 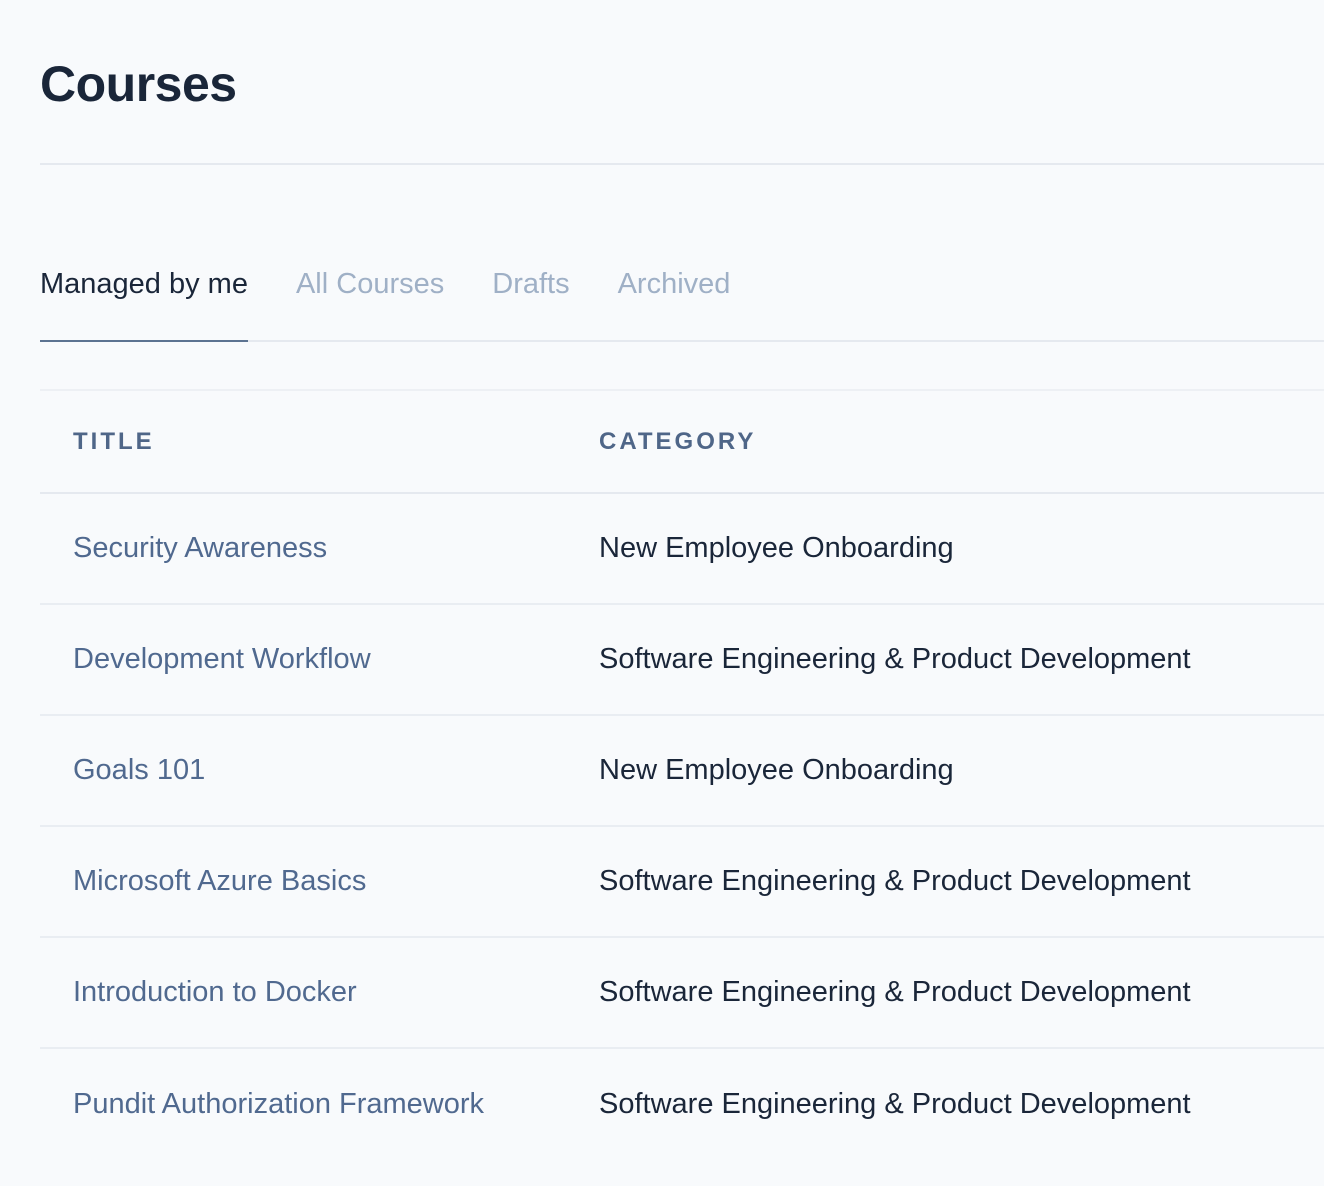 I want to click on tab-drafts: Drafts, so click(x=530, y=299).